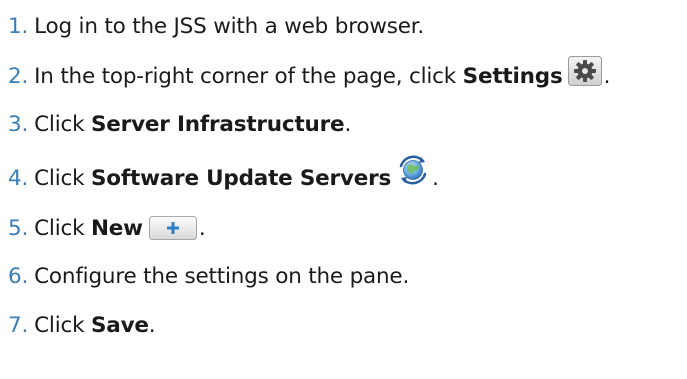 This screenshot has width=687, height=379. Describe the element at coordinates (18, 76) in the screenshot. I see `step-number: 2.` at that location.